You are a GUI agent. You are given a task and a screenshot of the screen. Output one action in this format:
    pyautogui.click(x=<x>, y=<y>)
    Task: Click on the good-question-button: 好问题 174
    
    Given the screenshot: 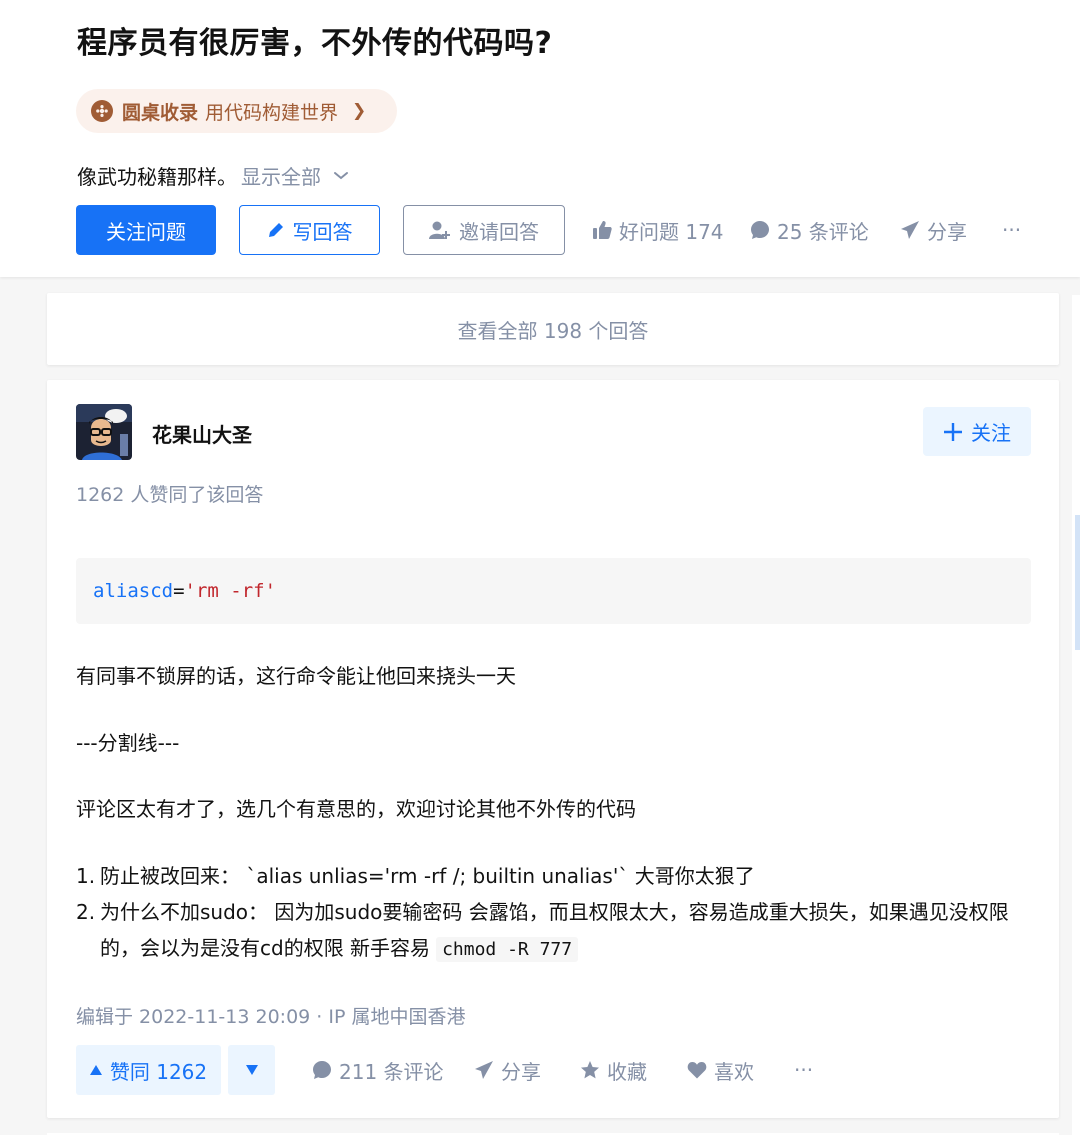 What is the action you would take?
    pyautogui.click(x=658, y=230)
    